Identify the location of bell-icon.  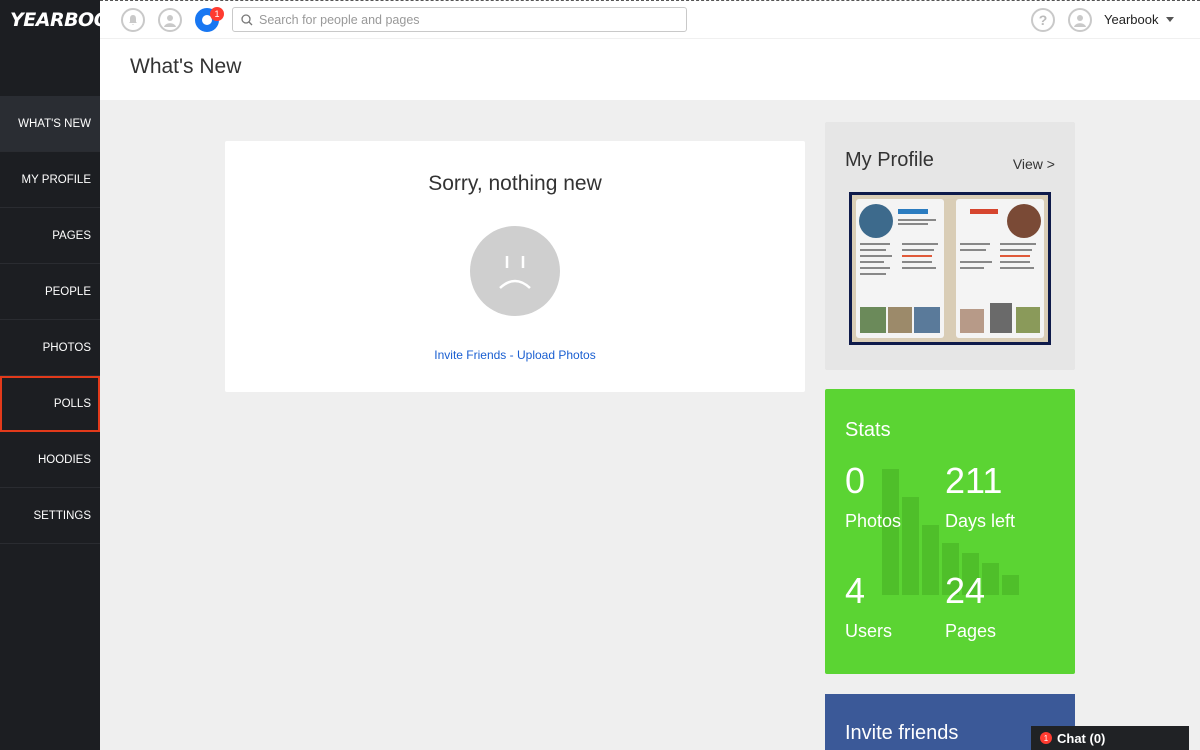
(133, 20).